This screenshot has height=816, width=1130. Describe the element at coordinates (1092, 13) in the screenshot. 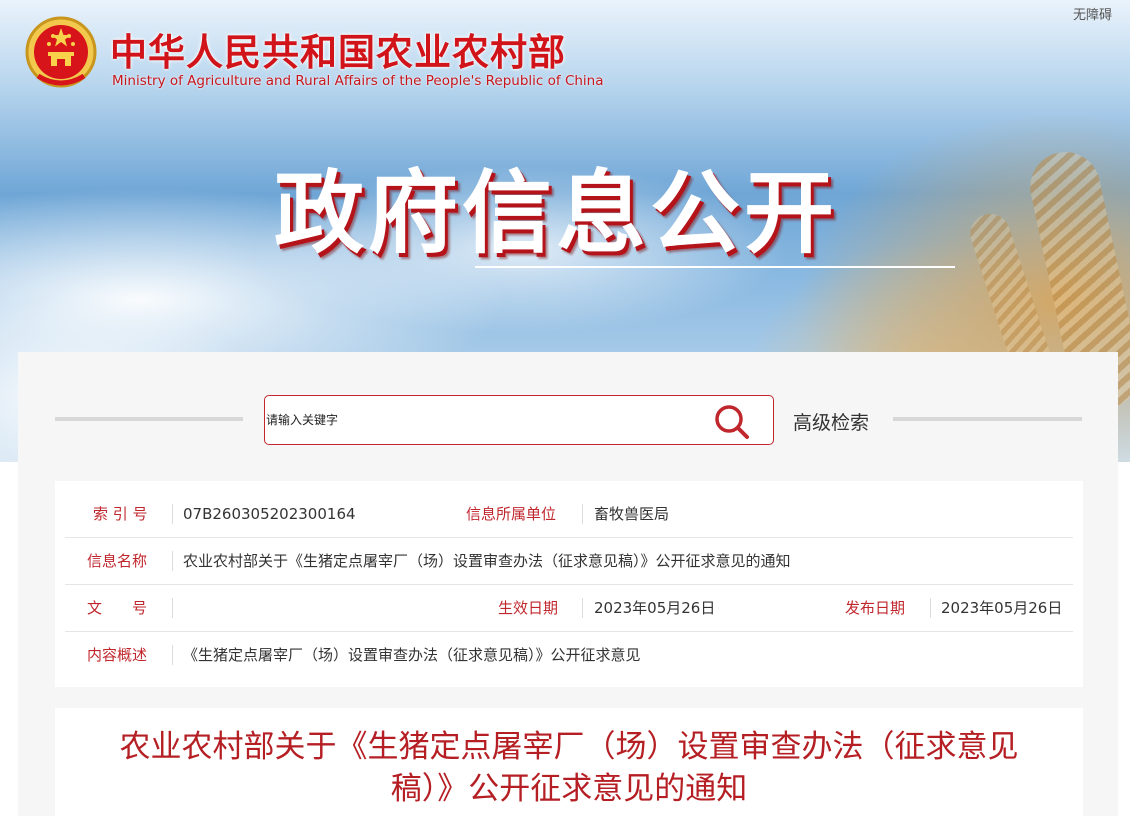

I see `accessibility-link: 无障碍` at that location.